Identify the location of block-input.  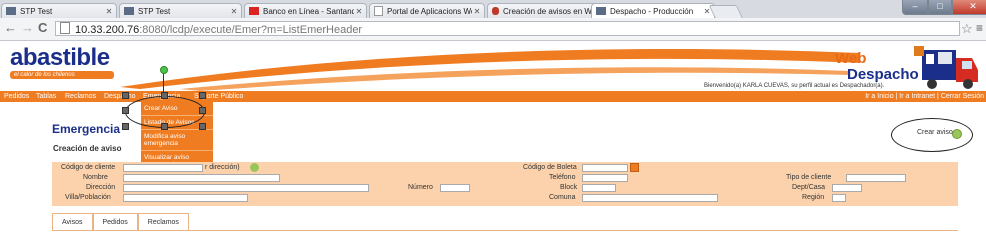
(599, 188).